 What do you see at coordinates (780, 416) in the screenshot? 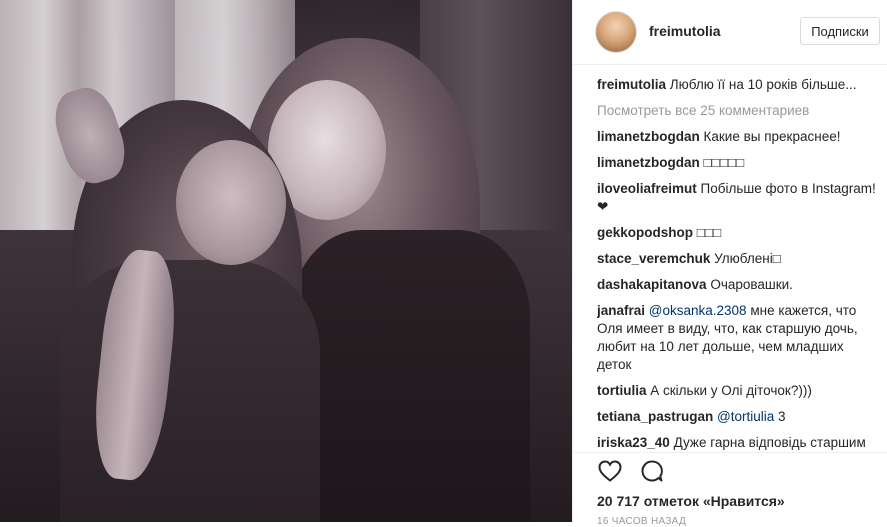
I see `comment-text: 3` at bounding box center [780, 416].